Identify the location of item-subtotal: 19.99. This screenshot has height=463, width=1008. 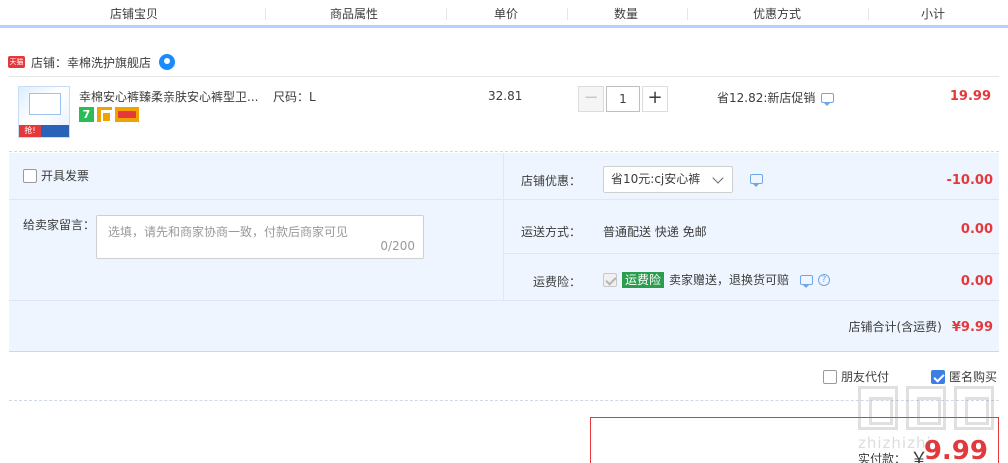
(970, 96).